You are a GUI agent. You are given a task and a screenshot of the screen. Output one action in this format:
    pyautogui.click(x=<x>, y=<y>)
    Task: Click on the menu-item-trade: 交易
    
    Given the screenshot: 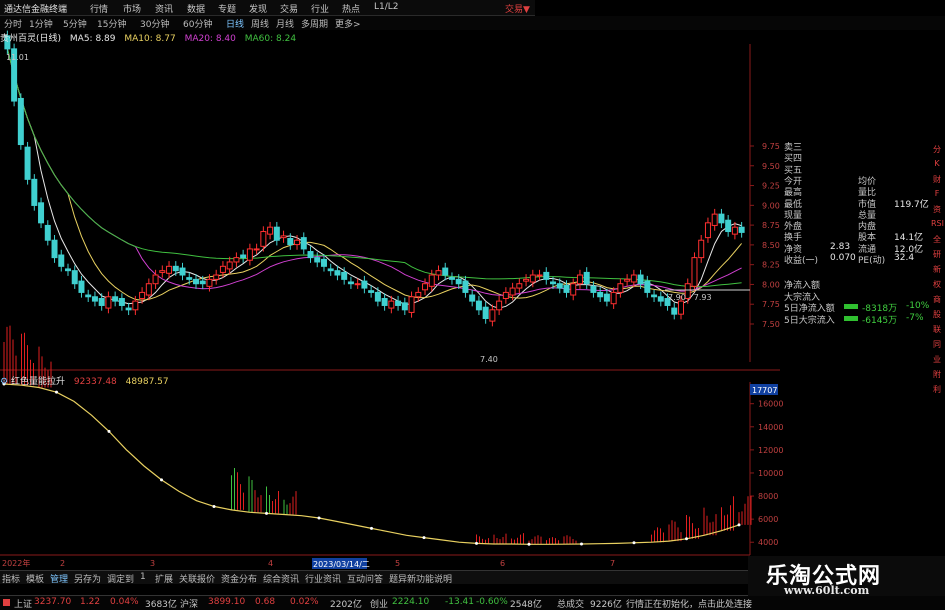 What is the action you would take?
    pyautogui.click(x=289, y=8)
    